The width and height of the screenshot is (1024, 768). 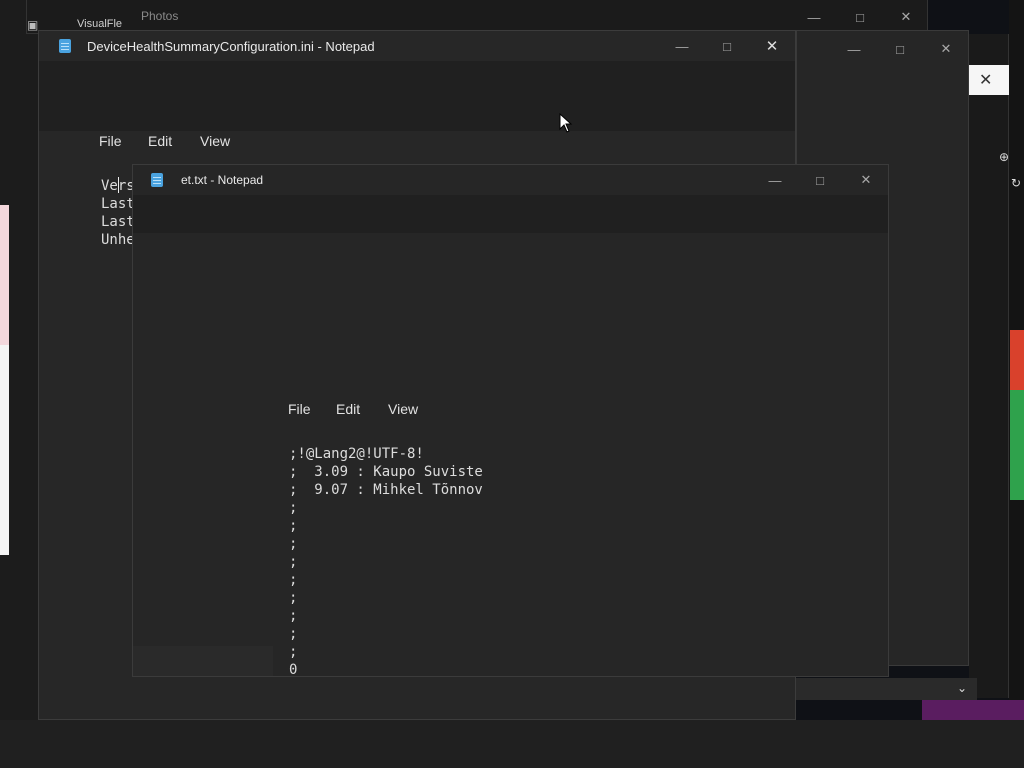 I want to click on photos-close-button: ✕, so click(x=906, y=17).